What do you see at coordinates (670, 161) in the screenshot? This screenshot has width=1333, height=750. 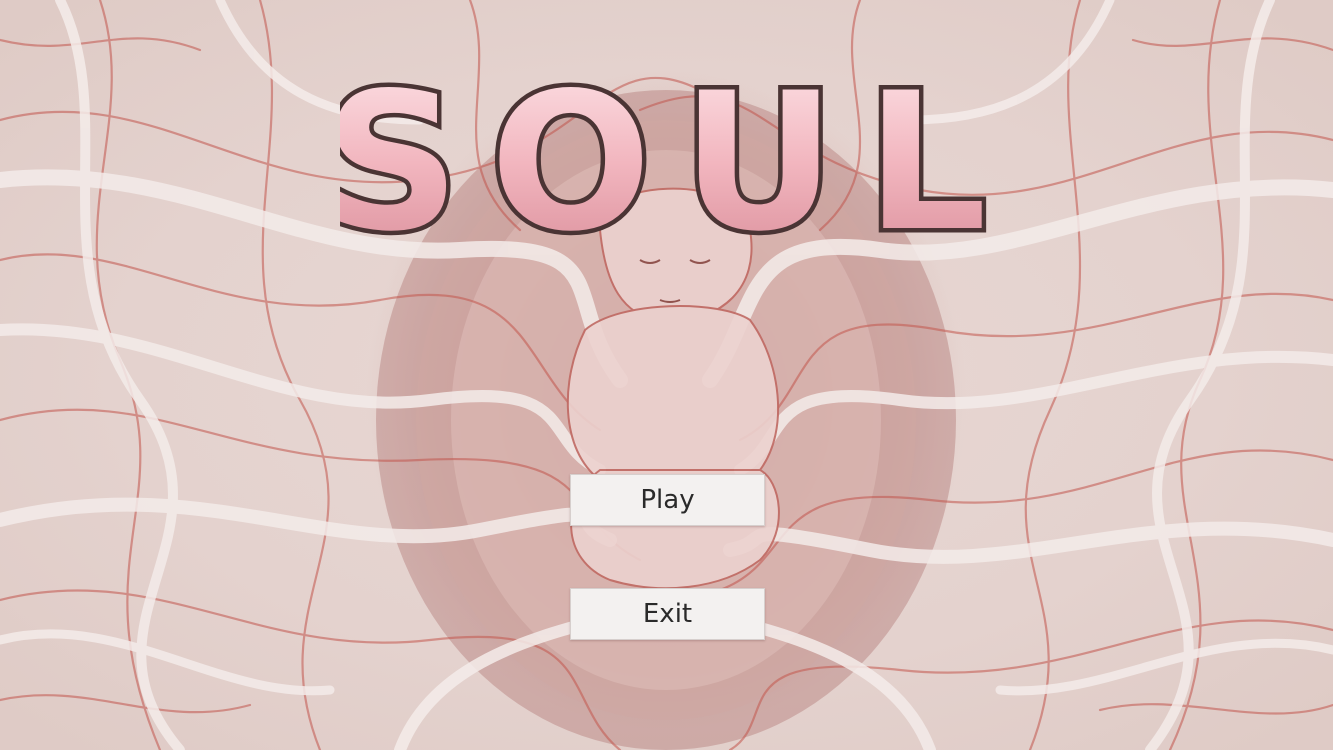 I see `game-title-text: SOUL` at bounding box center [670, 161].